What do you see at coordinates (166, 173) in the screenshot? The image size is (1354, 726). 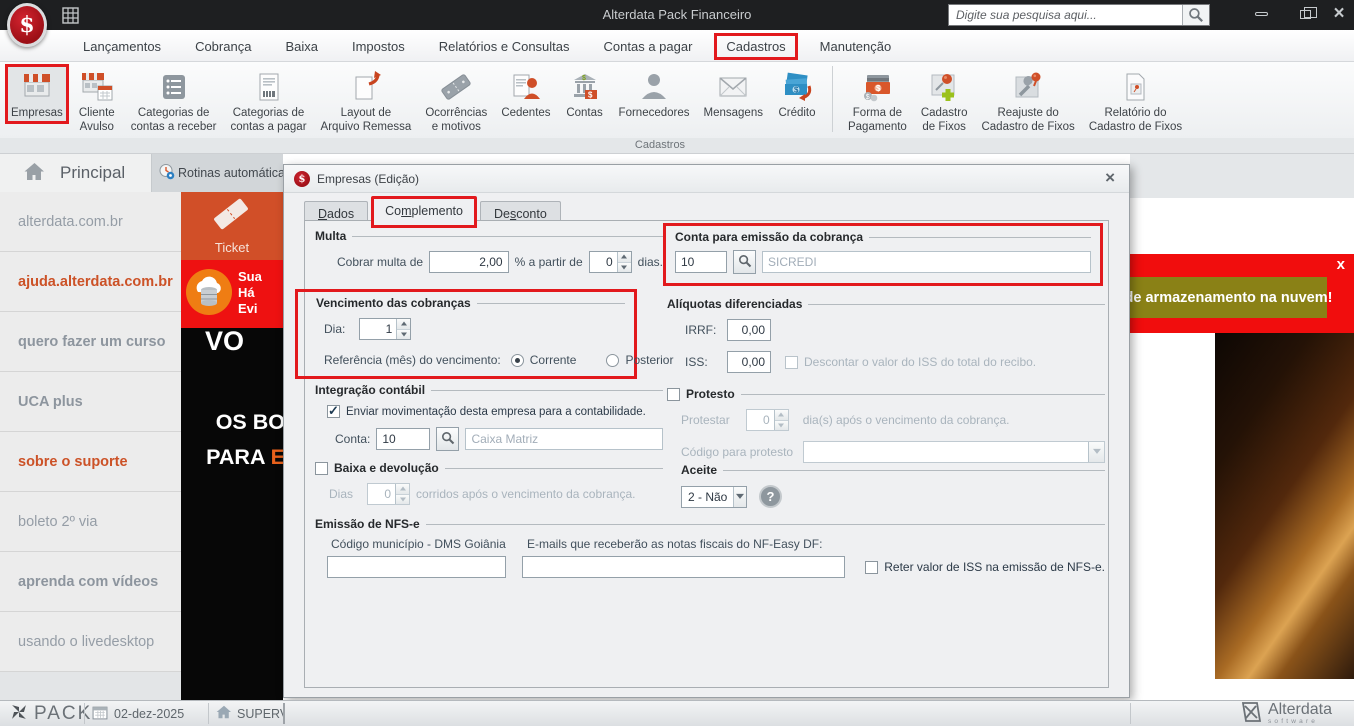 I see `clock-icon` at bounding box center [166, 173].